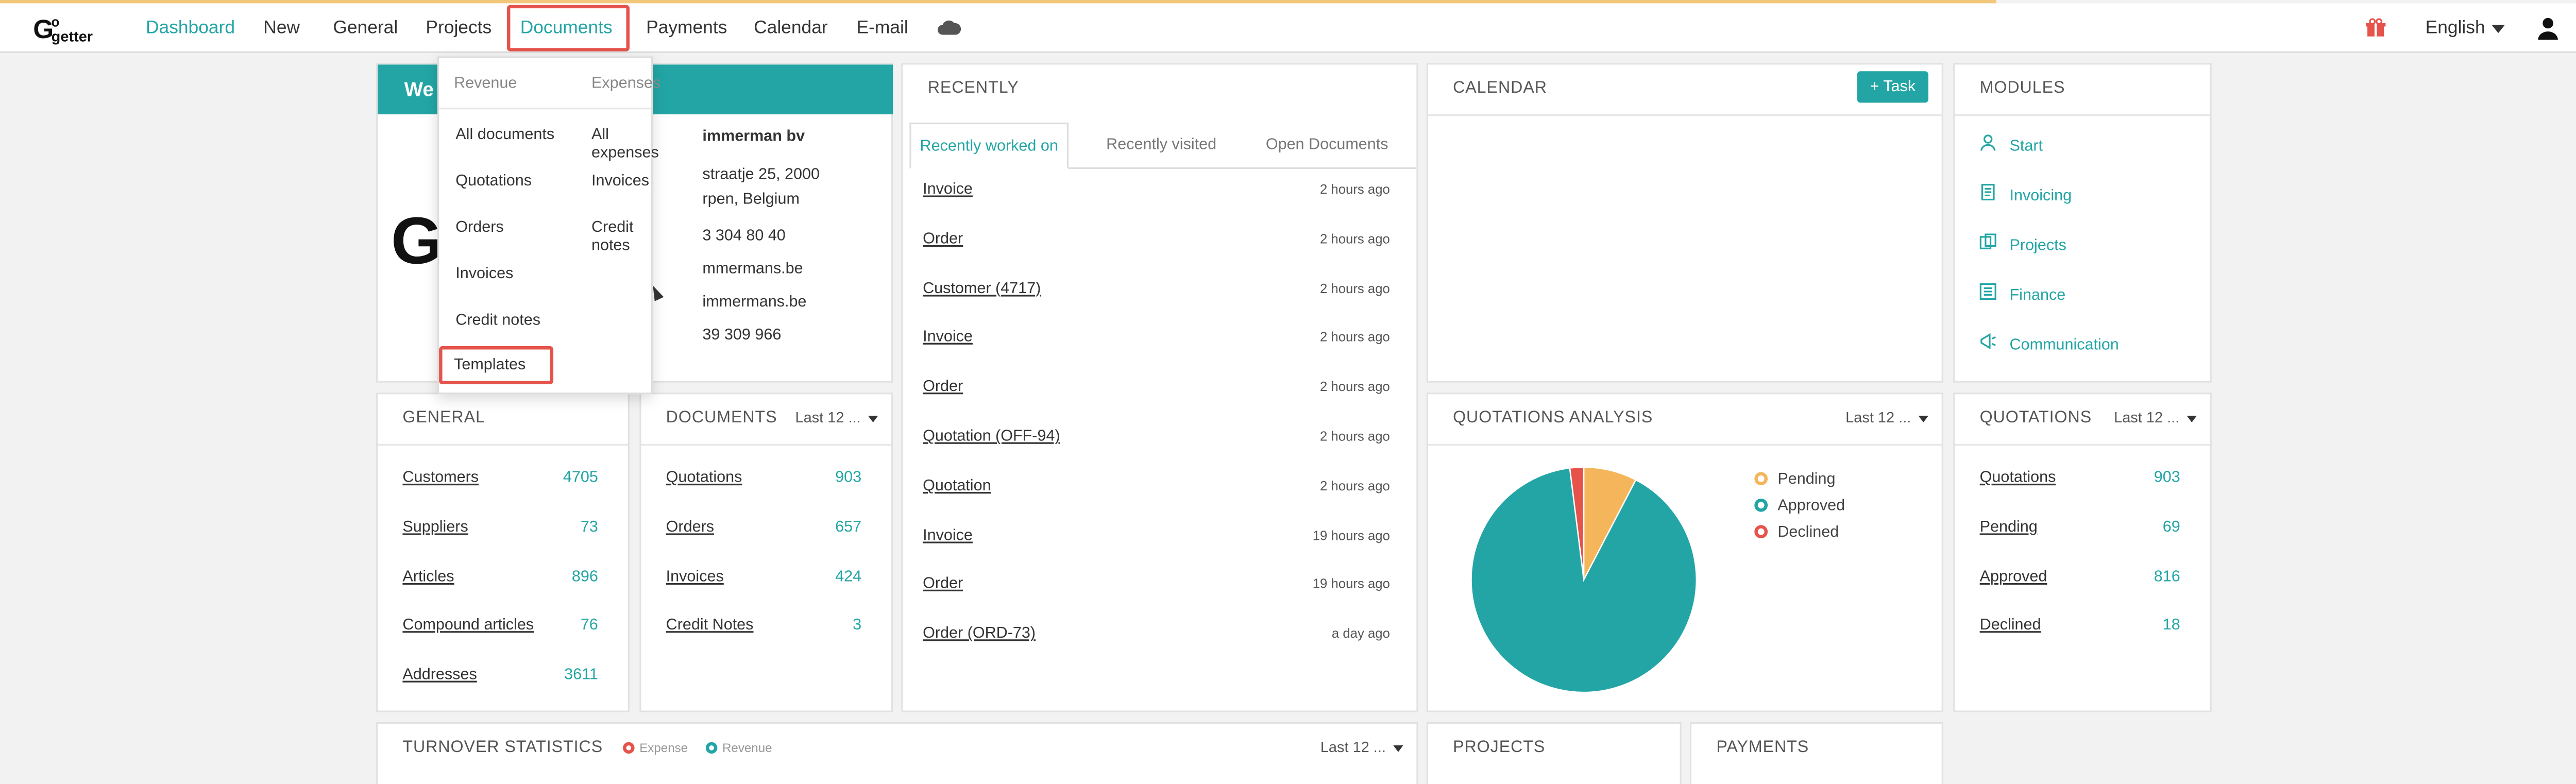 This screenshot has width=2576, height=784. What do you see at coordinates (704, 478) in the screenshot?
I see `documents-row-label: Quotations` at bounding box center [704, 478].